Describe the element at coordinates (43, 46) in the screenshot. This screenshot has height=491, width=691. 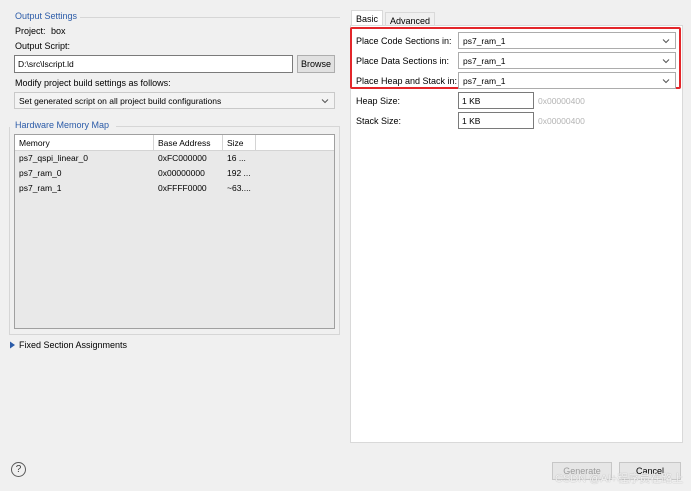
I see `output-script-label: Output Script:` at that location.